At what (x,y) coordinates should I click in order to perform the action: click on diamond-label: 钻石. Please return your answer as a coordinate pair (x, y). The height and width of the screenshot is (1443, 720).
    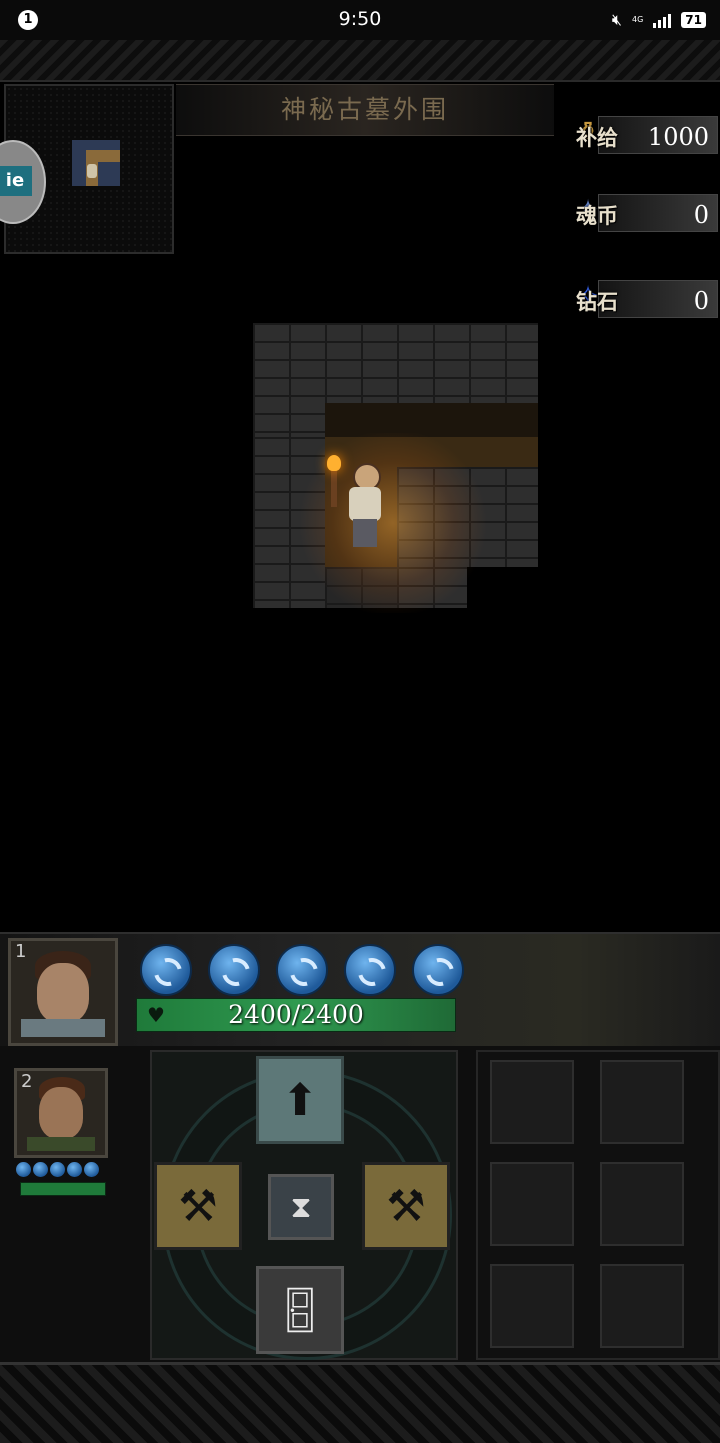
    Looking at the image, I should click on (597, 301).